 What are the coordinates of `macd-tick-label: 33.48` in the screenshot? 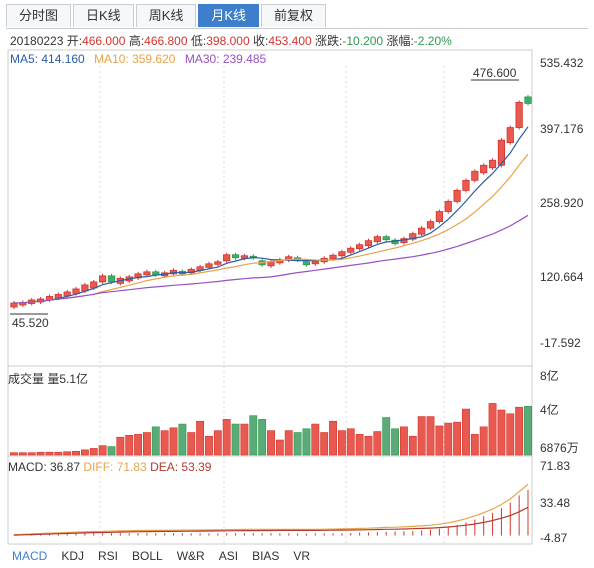 It's located at (555, 503).